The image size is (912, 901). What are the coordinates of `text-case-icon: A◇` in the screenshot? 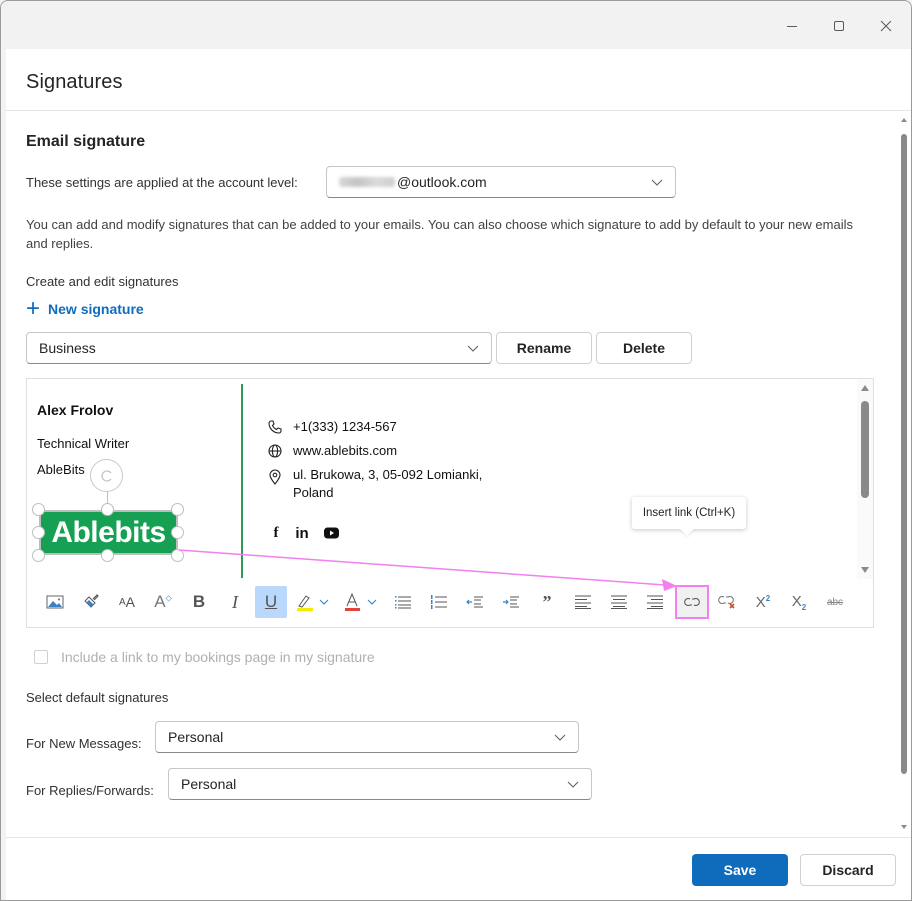 It's located at (163, 601).